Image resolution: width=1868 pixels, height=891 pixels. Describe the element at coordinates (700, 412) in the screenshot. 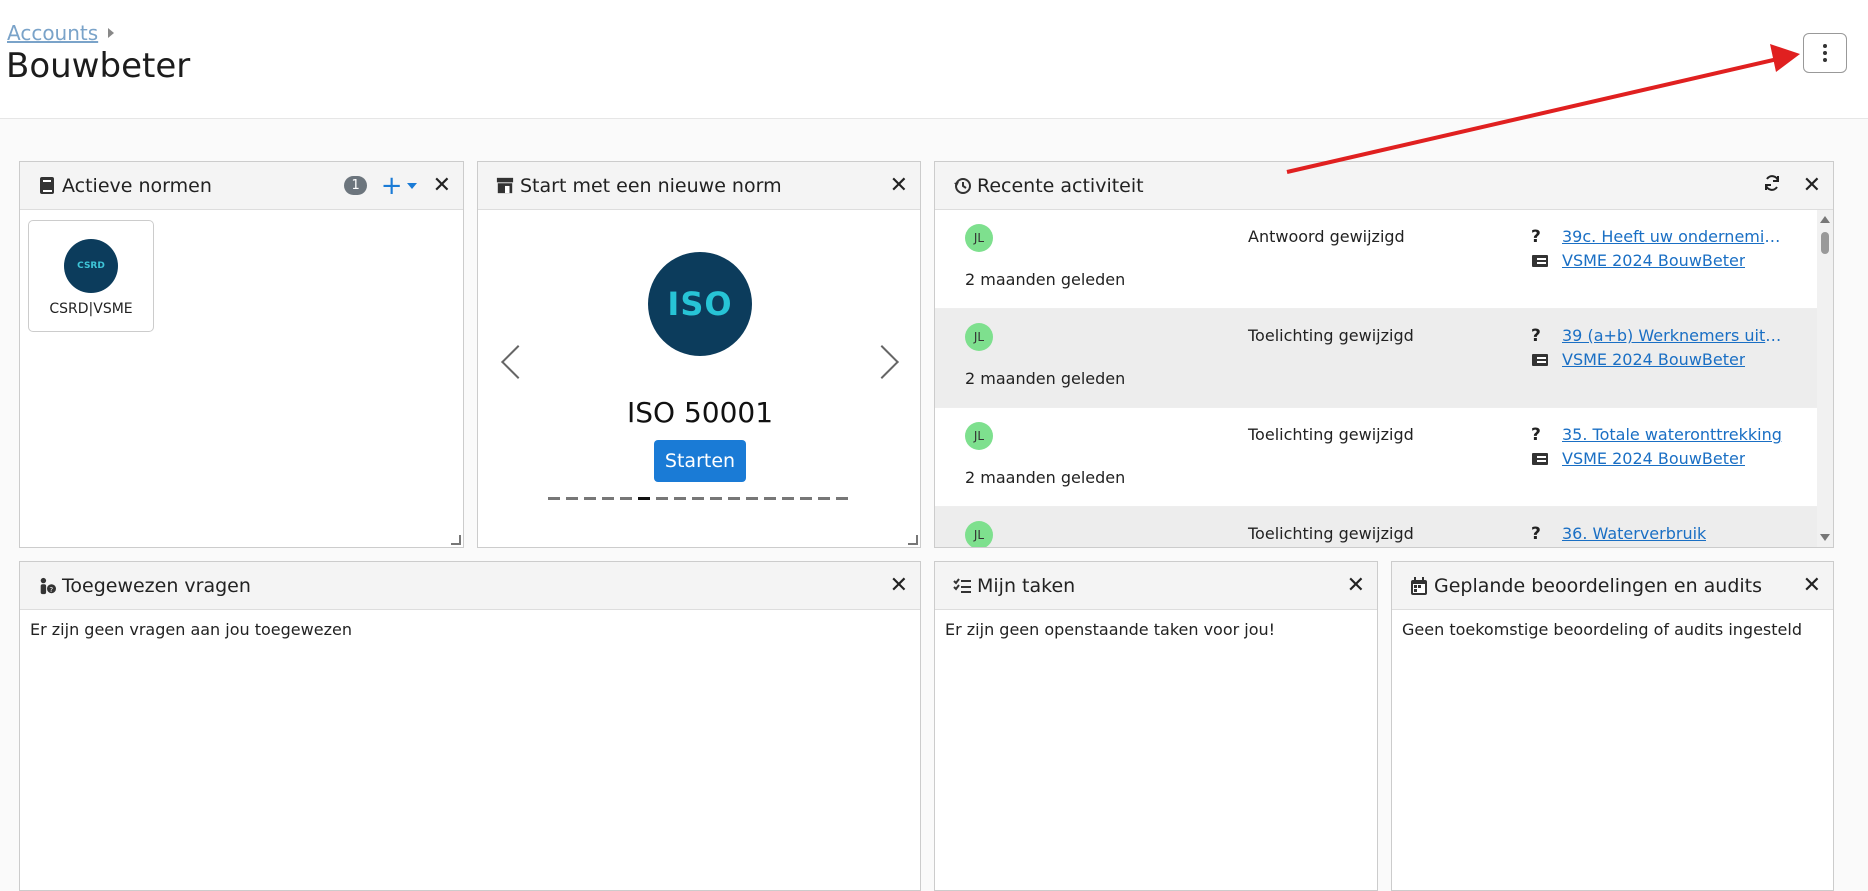

I see `carousel-norm-name: ISO 50001` at that location.